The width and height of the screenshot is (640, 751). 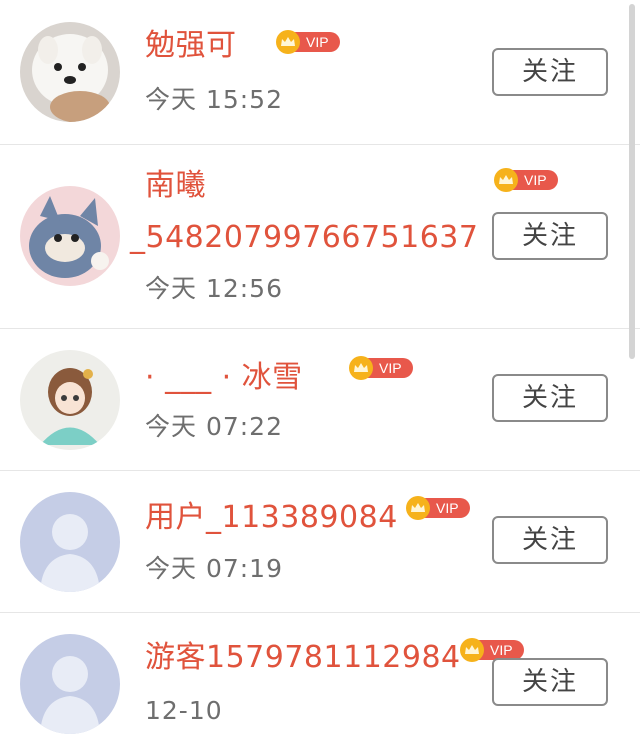 What do you see at coordinates (191, 46) in the screenshot?
I see `user-name: 勉强可` at bounding box center [191, 46].